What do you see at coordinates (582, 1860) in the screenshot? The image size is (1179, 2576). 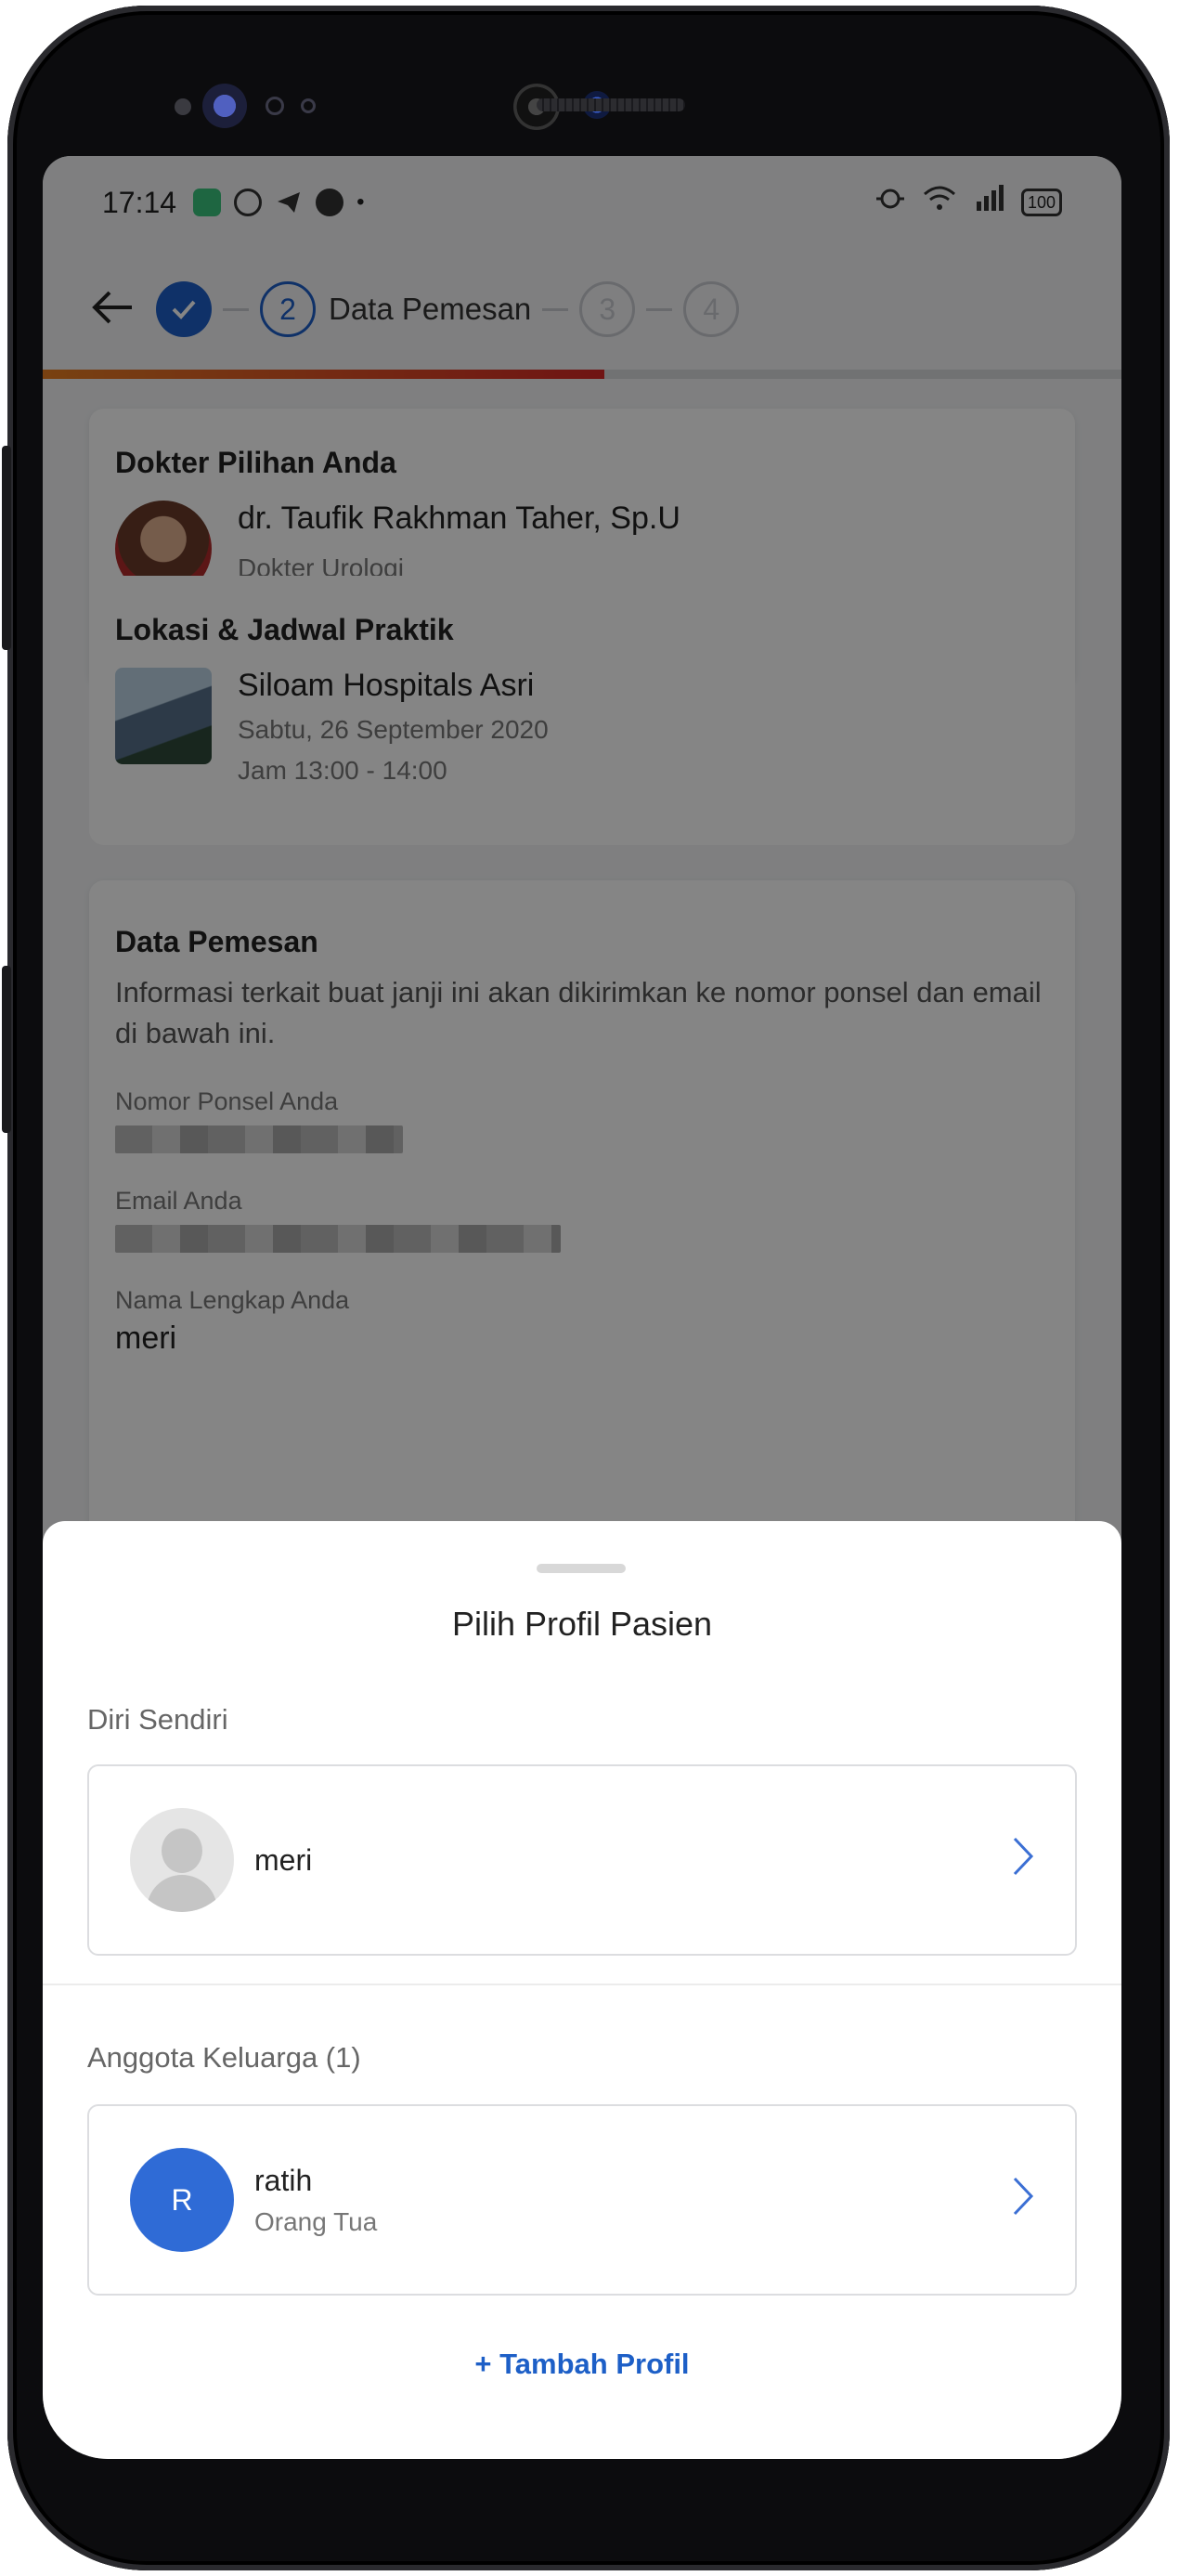 I see `self-profile-card: meri` at bounding box center [582, 1860].